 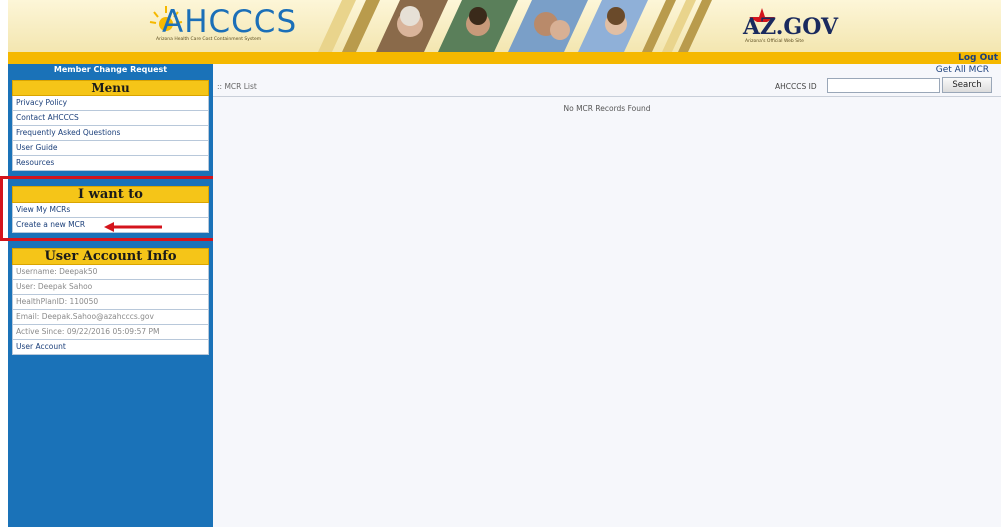 I want to click on ahcccs-id-label: AHCCCS ID, so click(x=796, y=86).